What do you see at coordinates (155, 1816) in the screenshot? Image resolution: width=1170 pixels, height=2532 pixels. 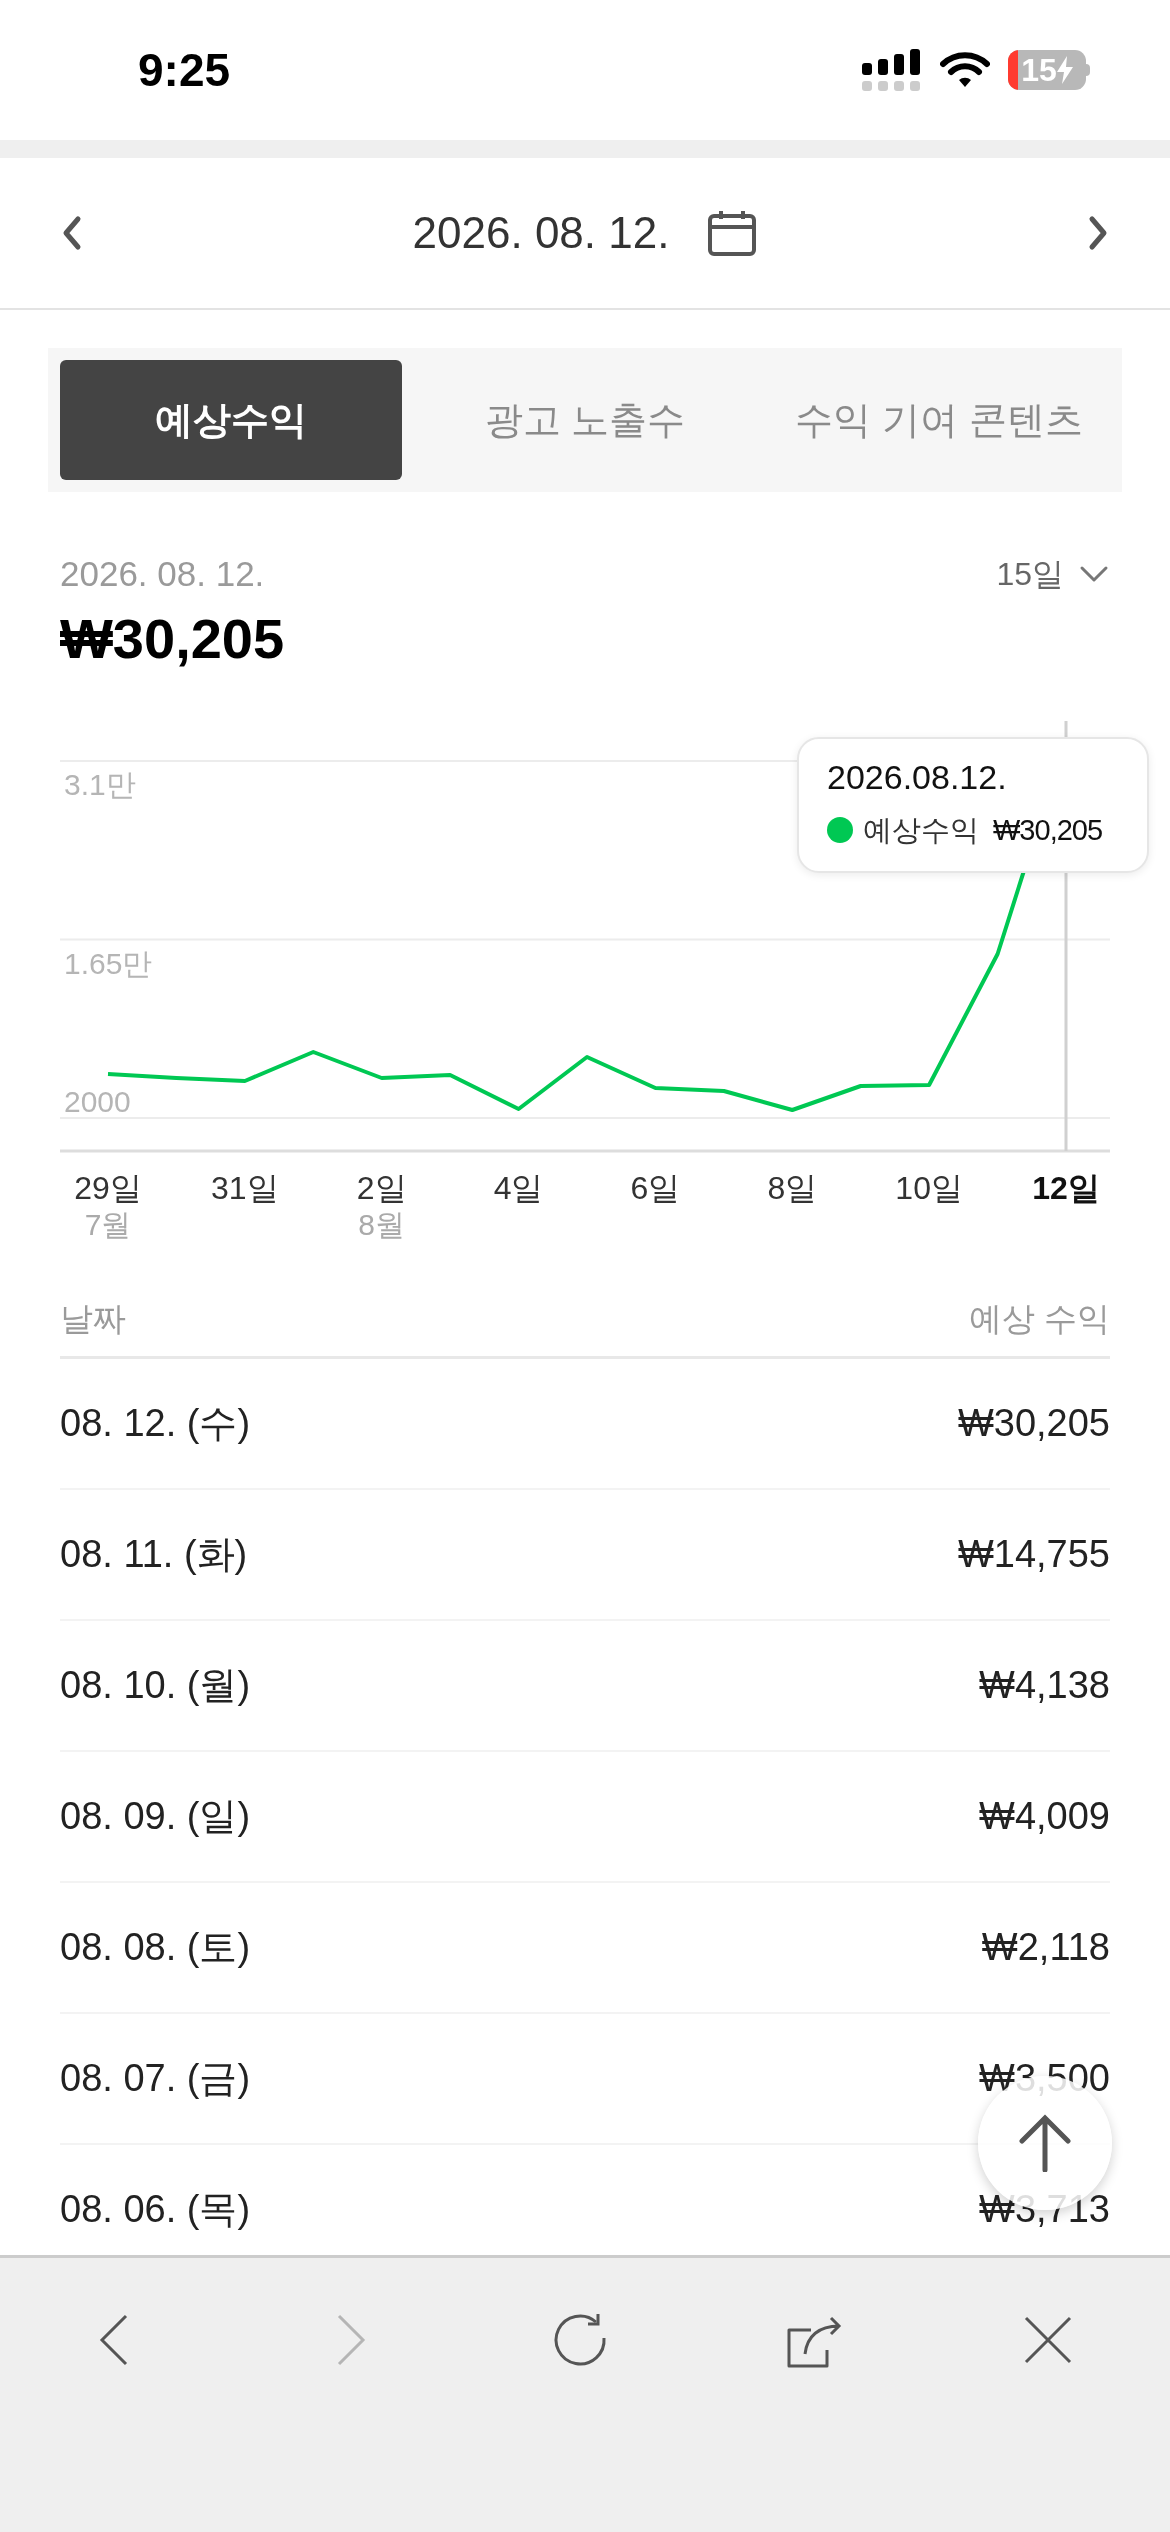 I see `table-cell-text: 08. 09. (일)` at bounding box center [155, 1816].